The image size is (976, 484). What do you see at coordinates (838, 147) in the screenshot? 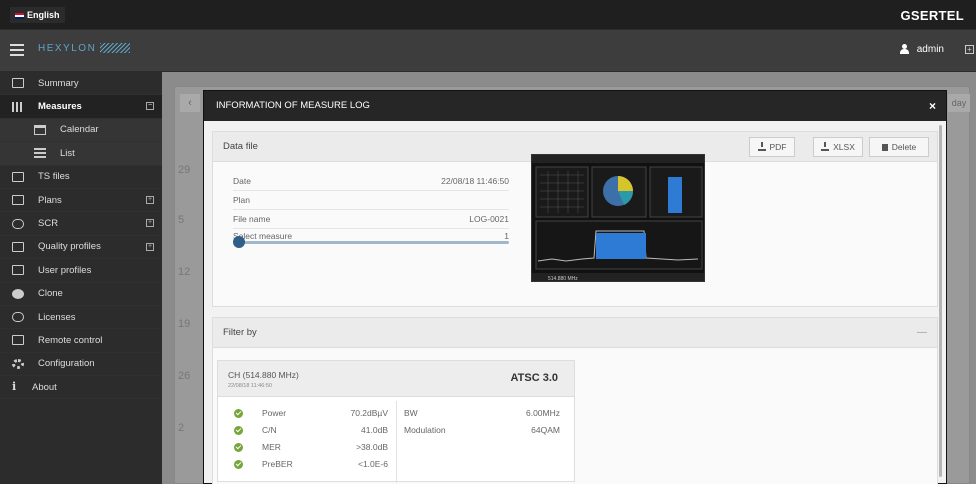
I see `xlsx-button: XLSX` at bounding box center [838, 147].